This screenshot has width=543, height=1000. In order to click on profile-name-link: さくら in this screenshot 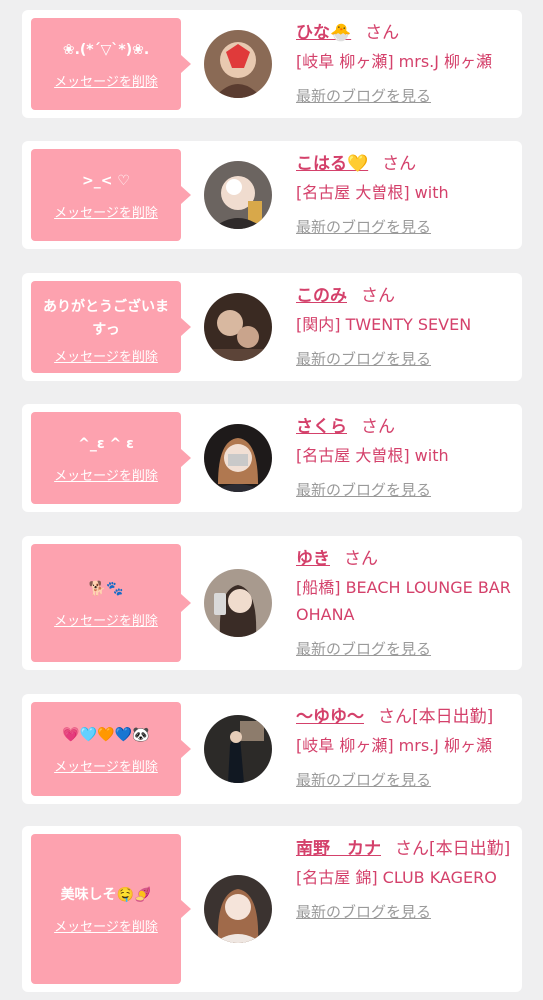, I will do `click(321, 427)`.